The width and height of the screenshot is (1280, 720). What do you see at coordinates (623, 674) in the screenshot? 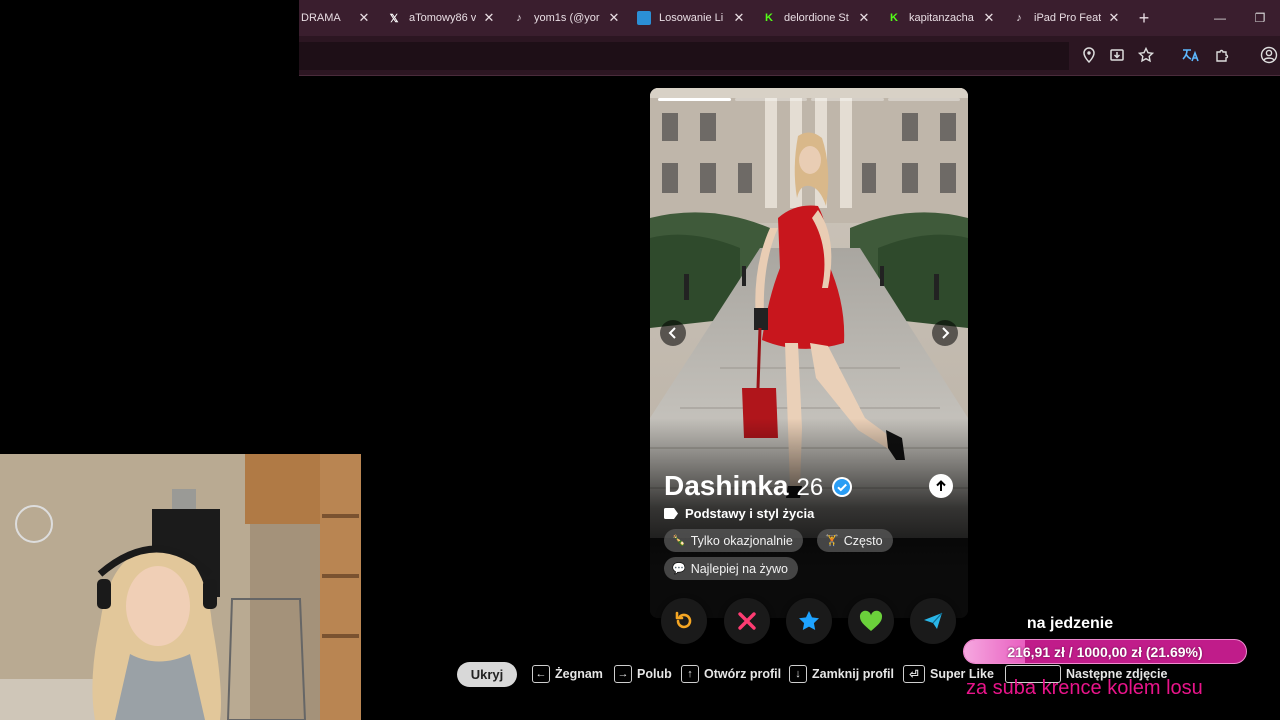
I see `arrow-right-key-icon: →` at bounding box center [623, 674].